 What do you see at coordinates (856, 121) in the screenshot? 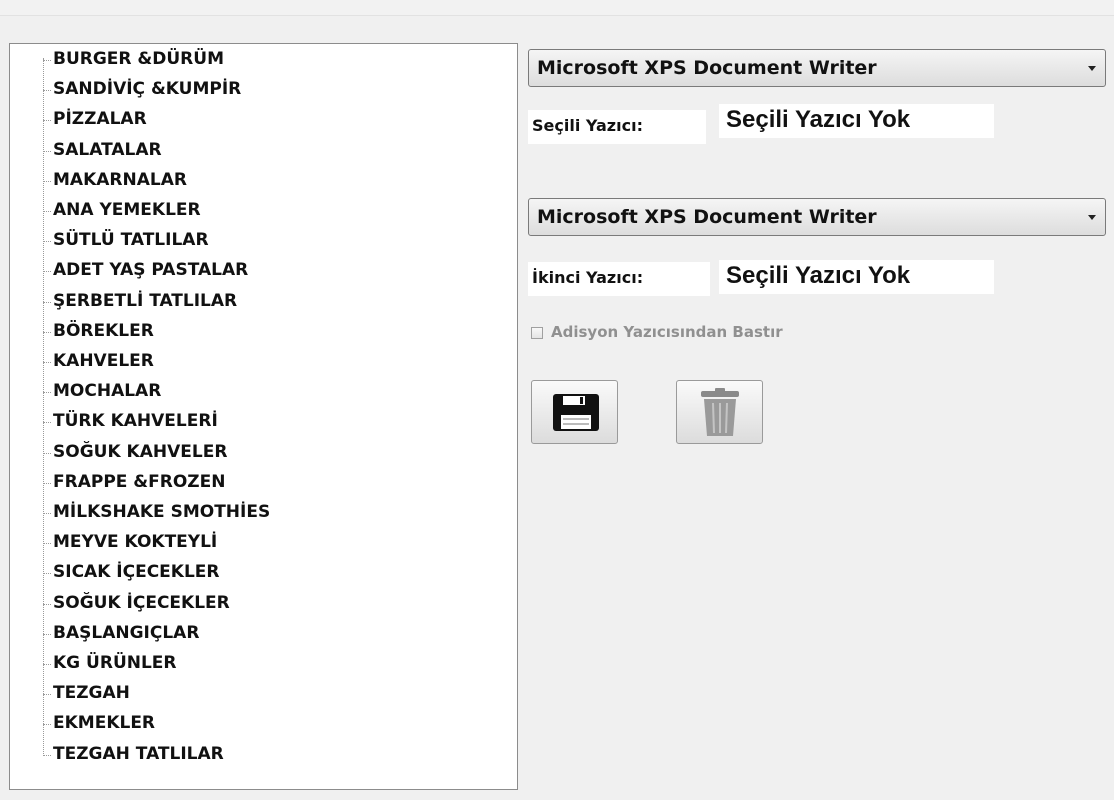
I see `primary-printer-value: Seçili Yazıcı Yok` at bounding box center [856, 121].